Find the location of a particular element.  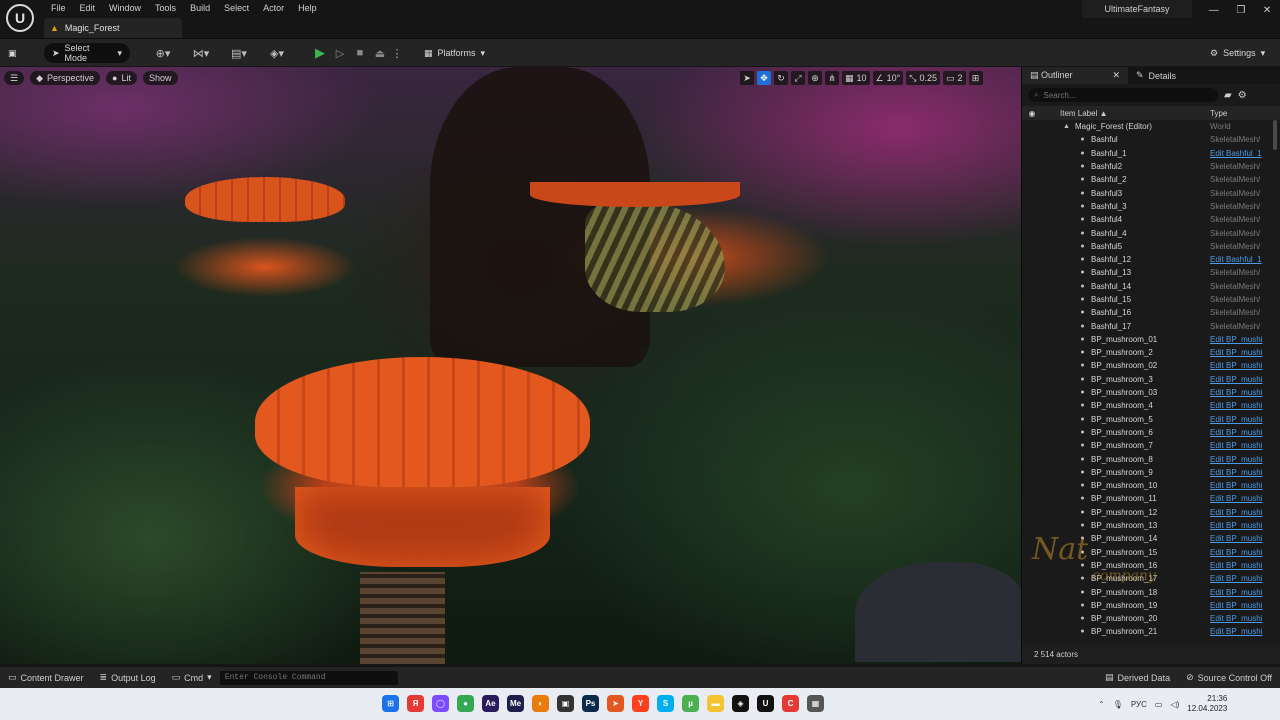

console-command-input is located at coordinates (308, 677).